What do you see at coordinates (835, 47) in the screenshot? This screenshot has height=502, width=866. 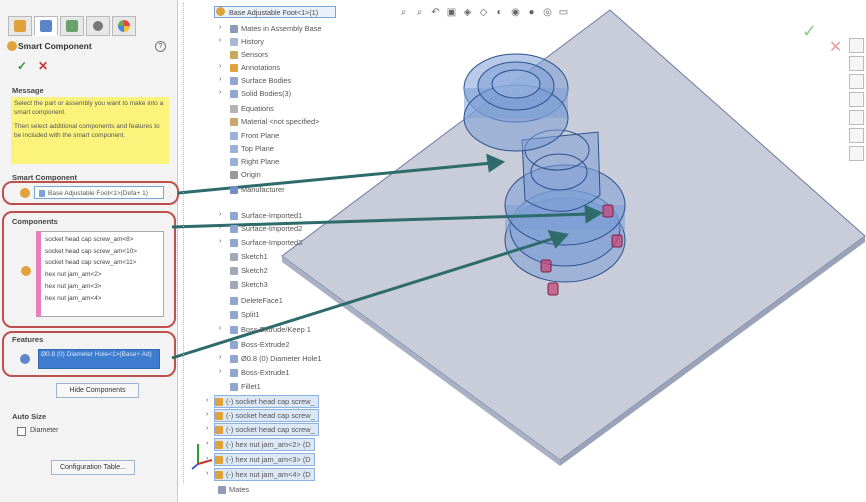 I see `confirm-corner-cancel-icon: ✕` at bounding box center [835, 47].